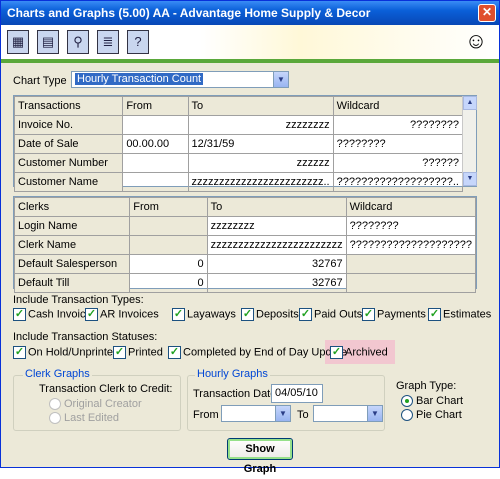 Image resolution: width=500 pixels, height=479 pixels. I want to click on table-row: Default Till 0 32767, so click(245, 283).